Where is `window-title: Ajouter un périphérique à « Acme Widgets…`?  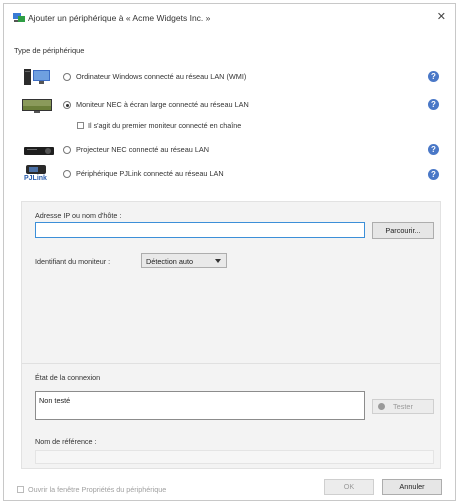
window-title: Ajouter un périphérique à « Acme Widgets… is located at coordinates (119, 18).